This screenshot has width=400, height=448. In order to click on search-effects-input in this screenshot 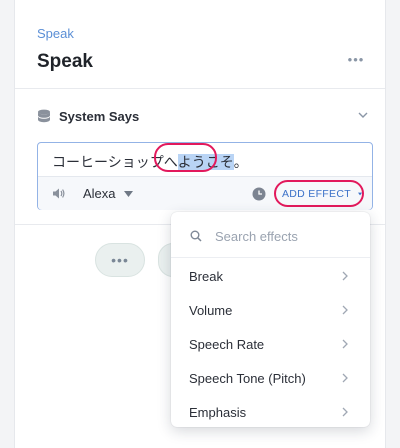, I will do `click(285, 236)`.